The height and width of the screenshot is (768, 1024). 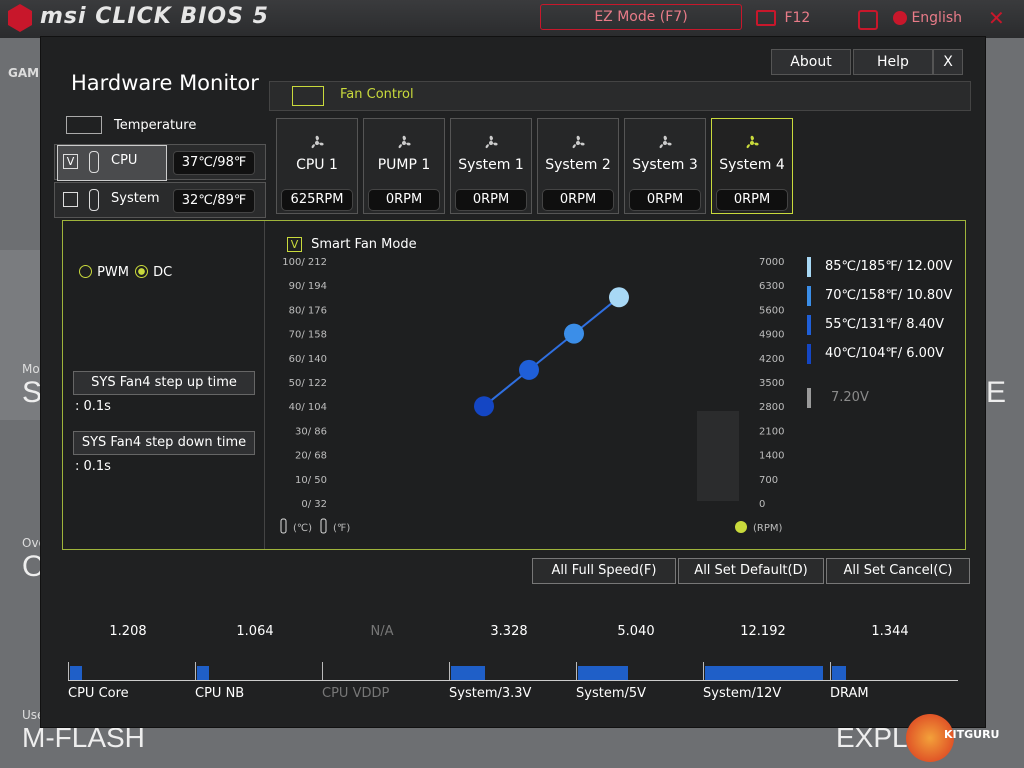 What do you see at coordinates (294, 244) in the screenshot?
I see `smart-fan-check: V` at bounding box center [294, 244].